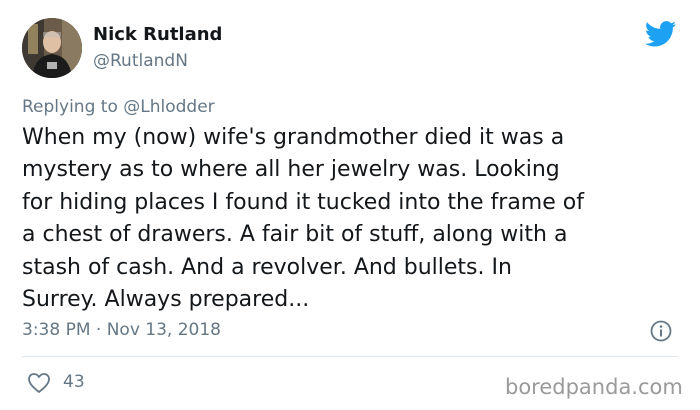 Image resolution: width=700 pixels, height=410 pixels. I want to click on avatar, so click(52, 48).